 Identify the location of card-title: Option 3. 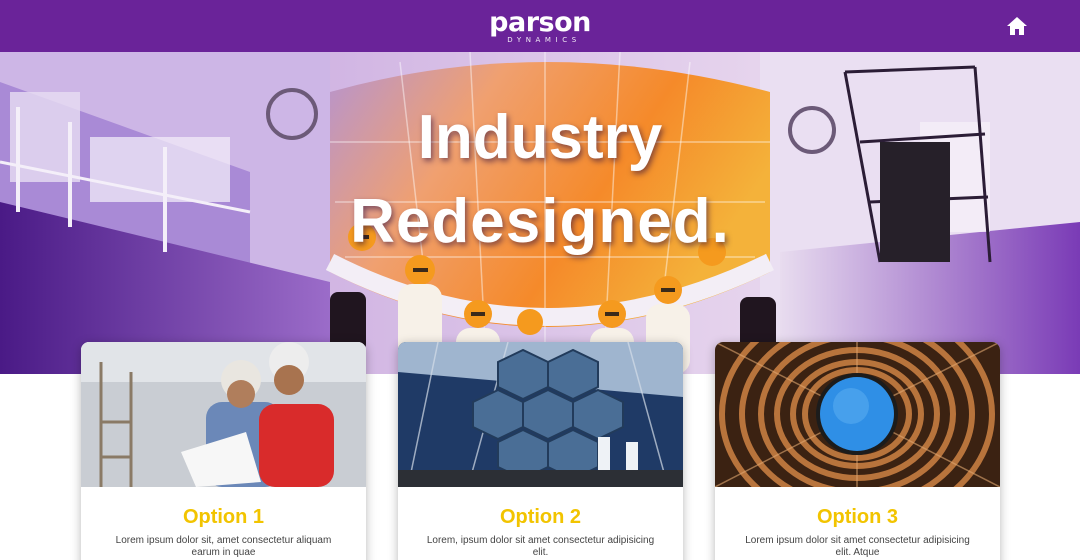
(857, 517).